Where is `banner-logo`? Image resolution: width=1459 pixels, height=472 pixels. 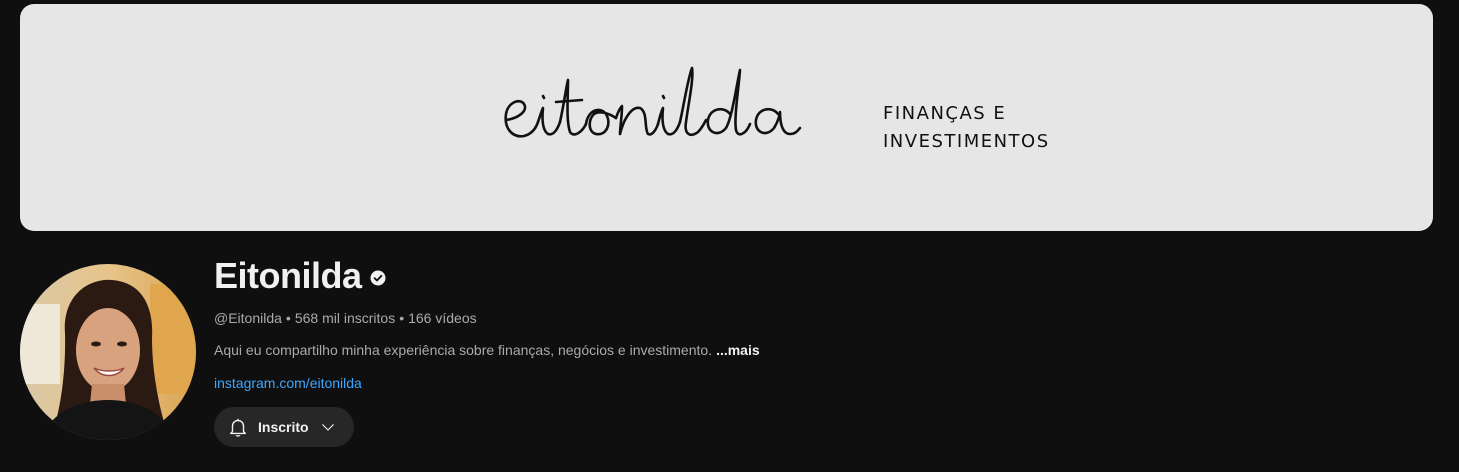 banner-logo is located at coordinates (653, 102).